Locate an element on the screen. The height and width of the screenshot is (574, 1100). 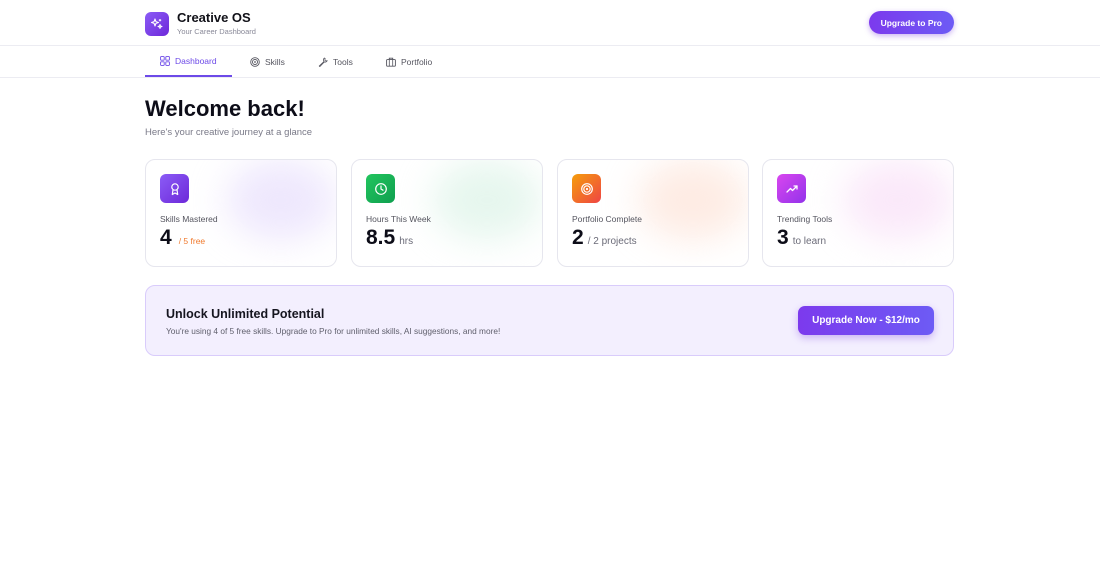
clock-icon is located at coordinates (380, 188).